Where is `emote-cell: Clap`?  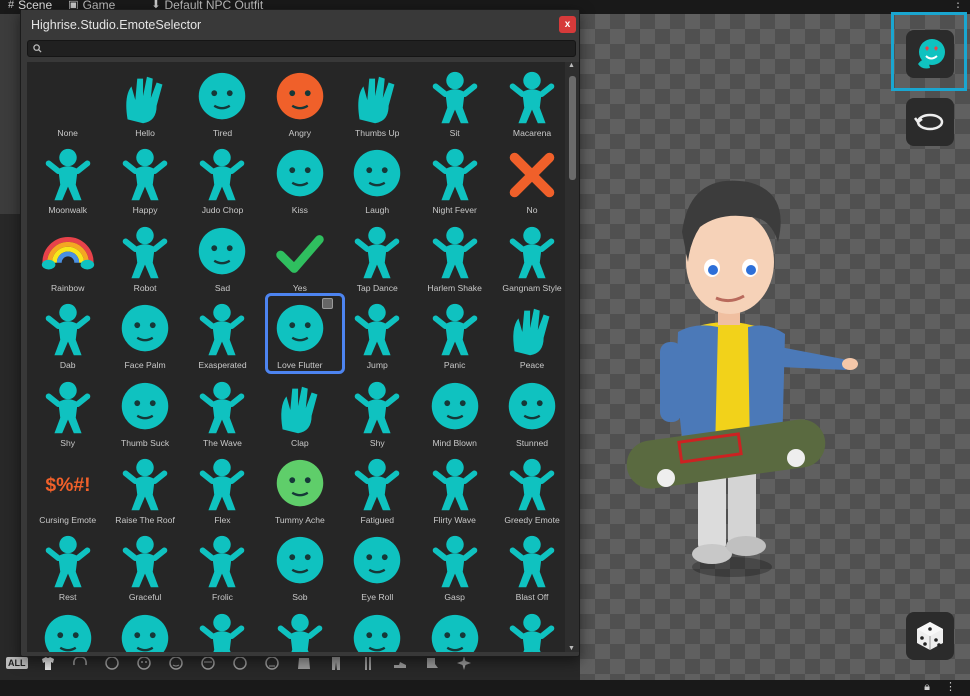 emote-cell: Clap is located at coordinates (299, 411).